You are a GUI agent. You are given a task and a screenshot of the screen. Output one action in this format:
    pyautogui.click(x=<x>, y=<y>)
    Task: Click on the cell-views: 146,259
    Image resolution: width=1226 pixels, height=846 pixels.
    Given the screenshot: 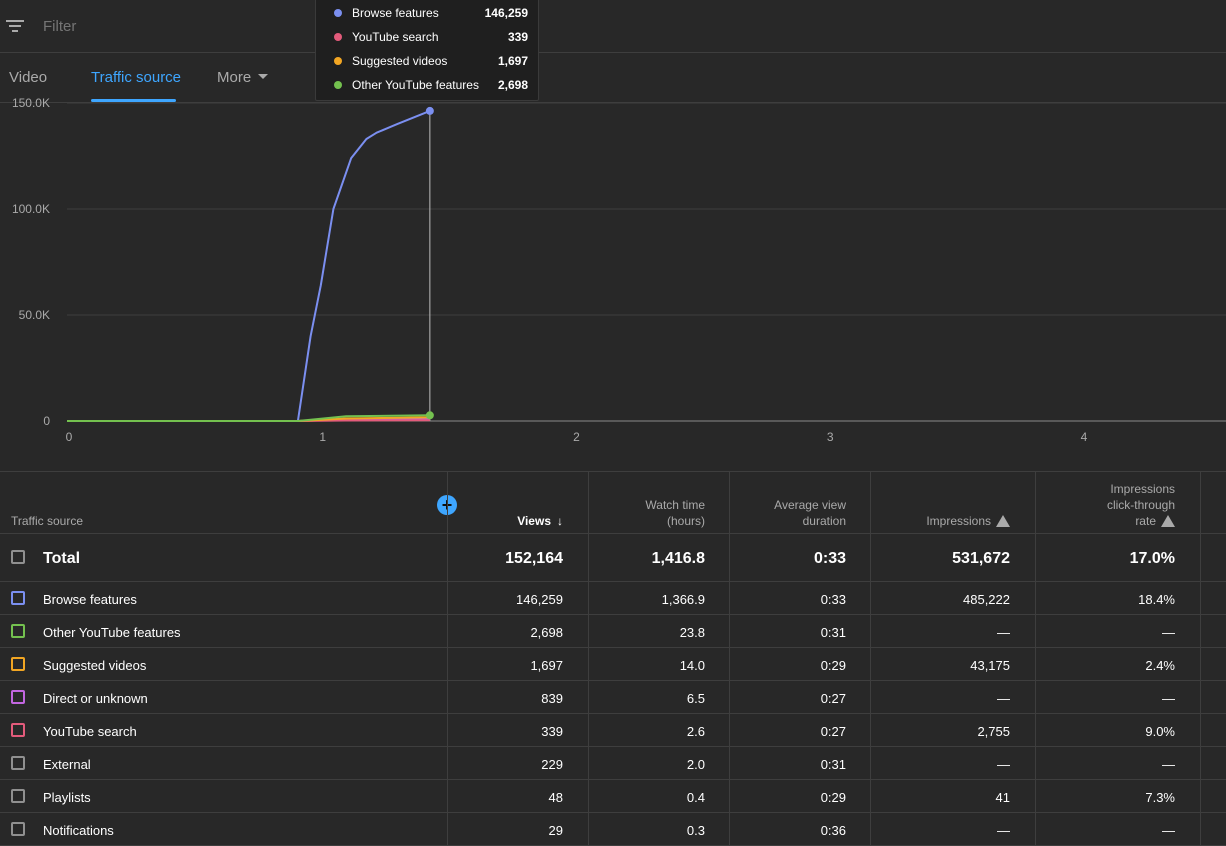 What is the action you would take?
    pyautogui.click(x=539, y=599)
    